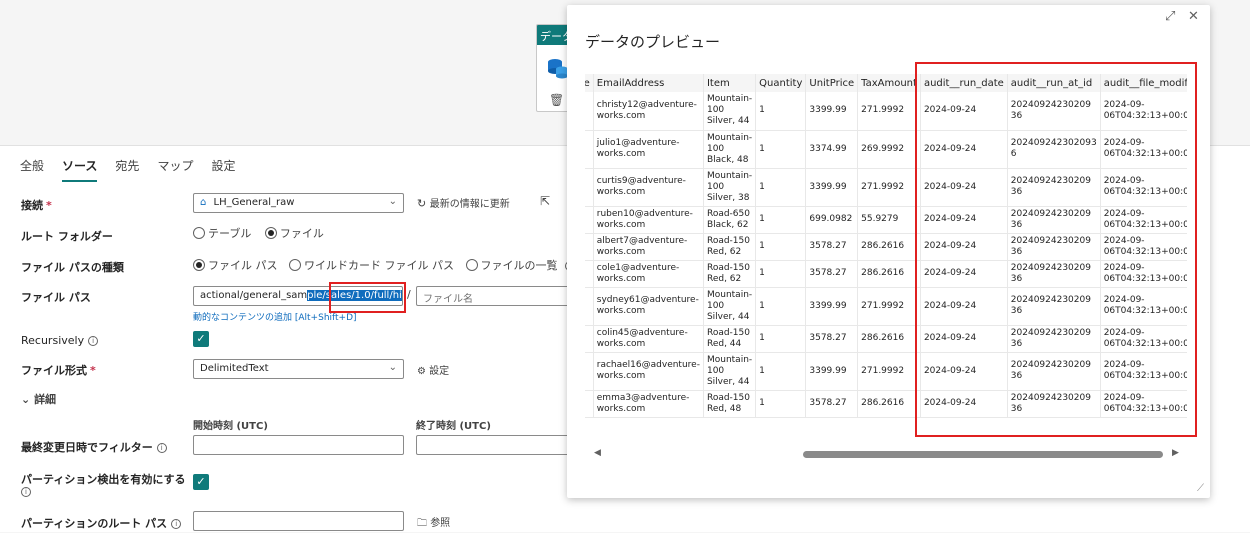 The image size is (1250, 533). I want to click on root-folder-options: テーブル ファイル, so click(258, 233).